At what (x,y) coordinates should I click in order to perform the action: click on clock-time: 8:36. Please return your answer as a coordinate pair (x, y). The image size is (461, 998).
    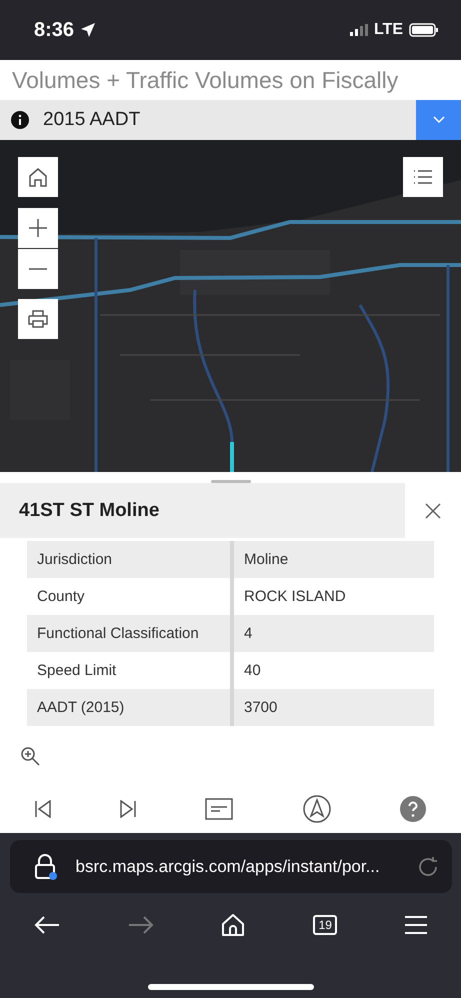
    Looking at the image, I should click on (54, 30).